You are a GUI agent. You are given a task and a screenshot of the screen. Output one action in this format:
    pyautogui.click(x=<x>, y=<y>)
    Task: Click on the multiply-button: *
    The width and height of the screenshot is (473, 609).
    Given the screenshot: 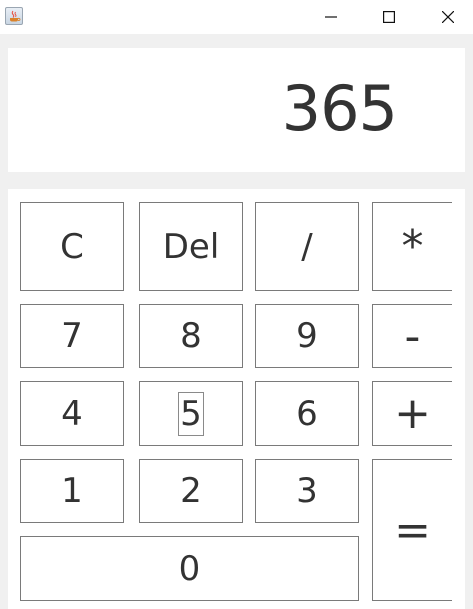 What is the action you would take?
    pyautogui.click(x=412, y=246)
    